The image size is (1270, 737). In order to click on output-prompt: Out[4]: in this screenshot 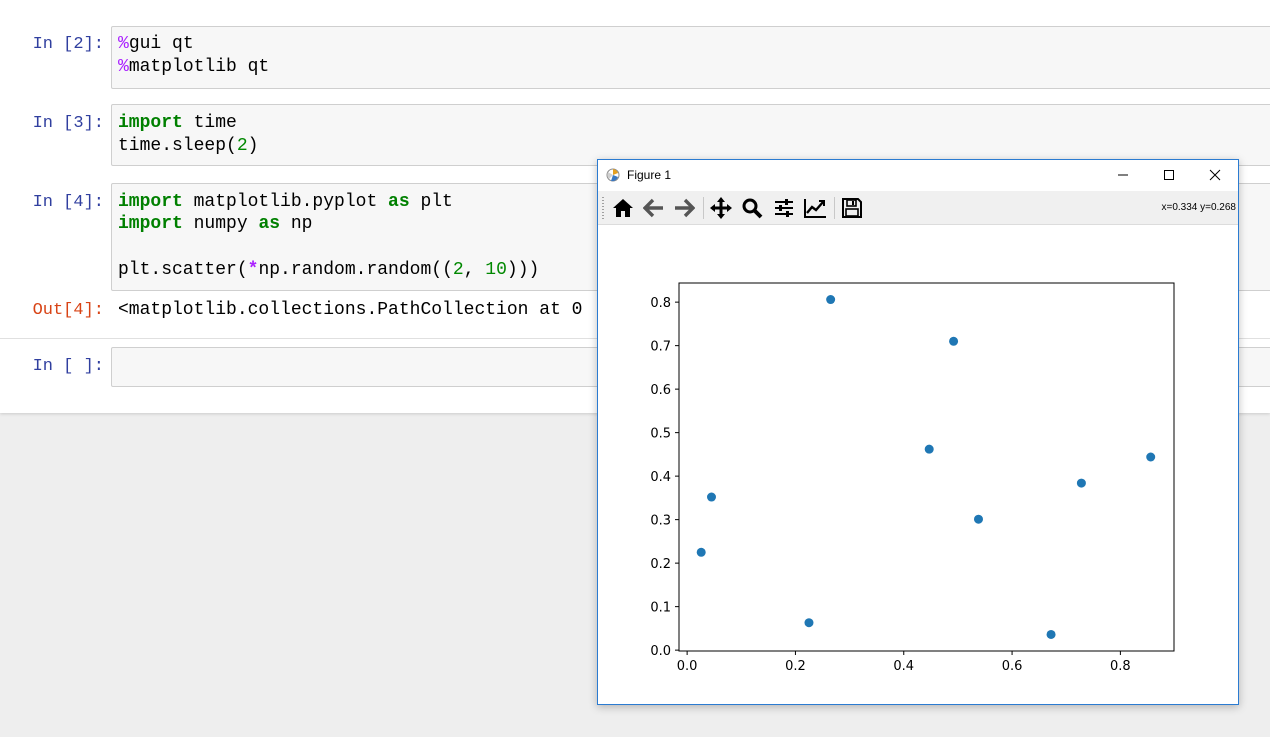, I will do `click(68, 310)`.